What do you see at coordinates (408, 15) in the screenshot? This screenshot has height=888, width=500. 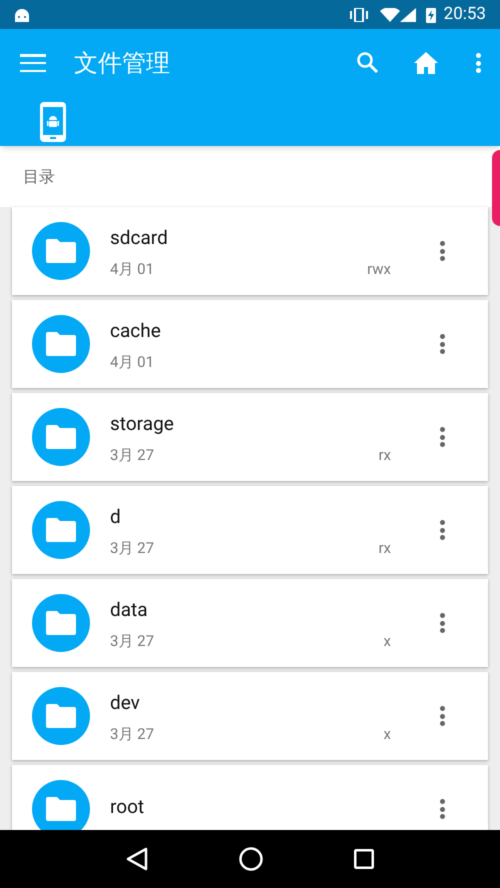 I see `signal-icon` at bounding box center [408, 15].